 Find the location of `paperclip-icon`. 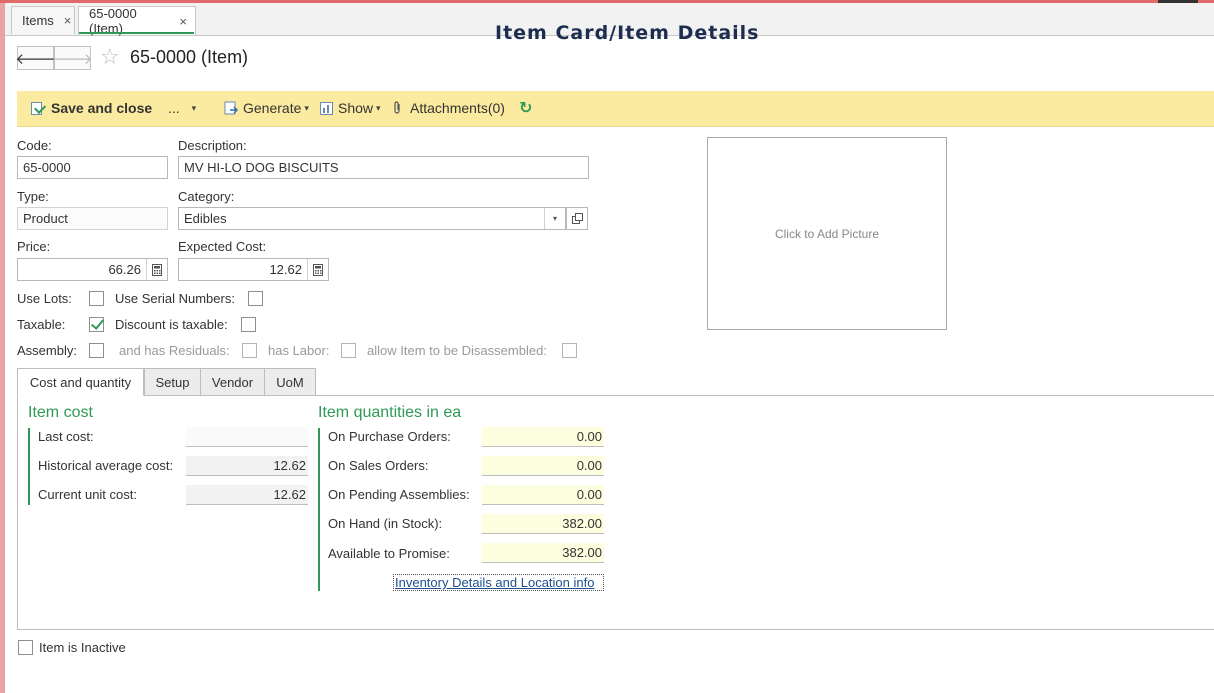

paperclip-icon is located at coordinates (397, 107).